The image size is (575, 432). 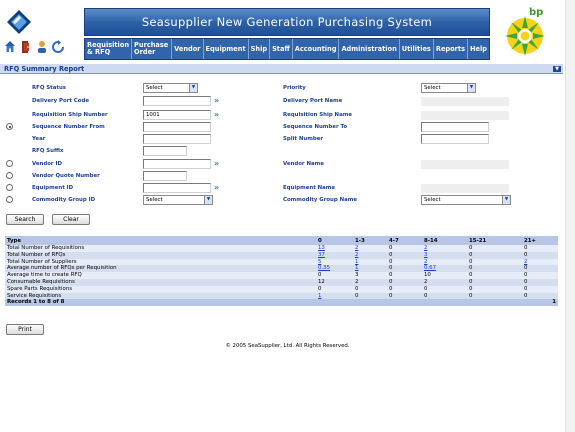 What do you see at coordinates (160, 255) in the screenshot?
I see `row-type-cell: Total Number of RFQs` at bounding box center [160, 255].